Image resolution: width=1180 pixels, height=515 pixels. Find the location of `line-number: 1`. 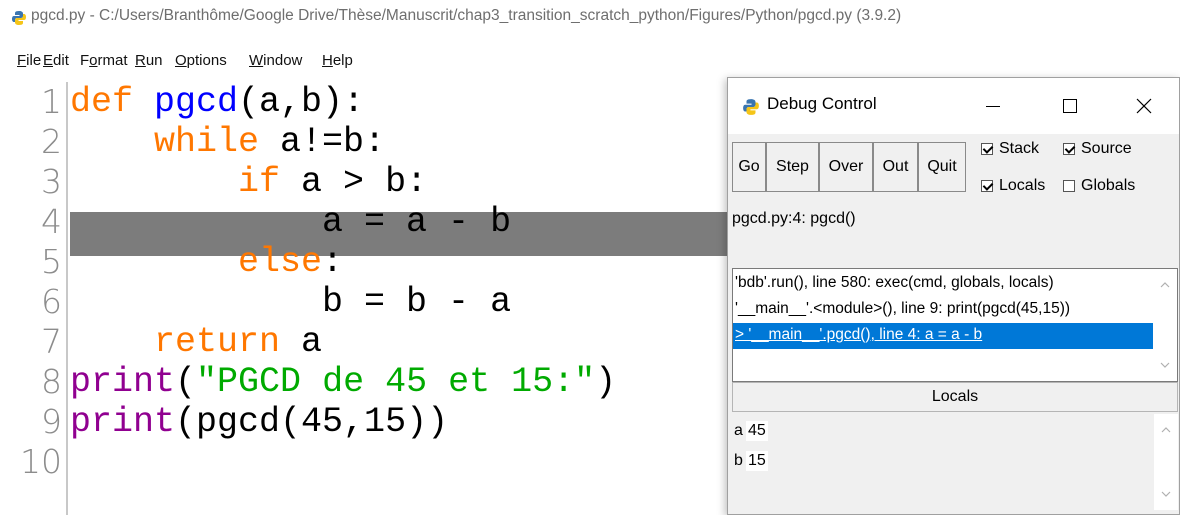

line-number: 1 is located at coordinates (51, 101).